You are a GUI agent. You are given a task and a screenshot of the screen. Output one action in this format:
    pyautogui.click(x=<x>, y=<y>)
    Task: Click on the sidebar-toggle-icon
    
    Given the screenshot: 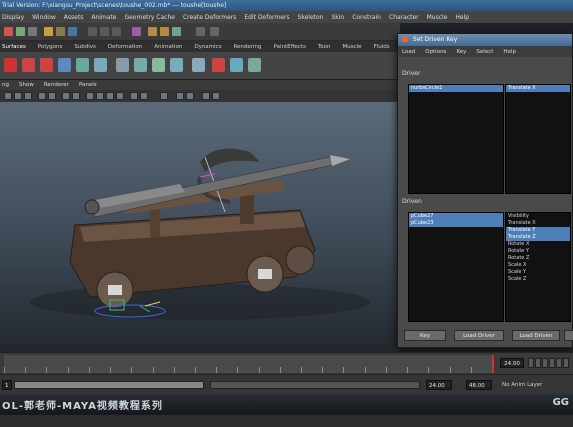 What is the action you would take?
    pyautogui.click(x=214, y=31)
    